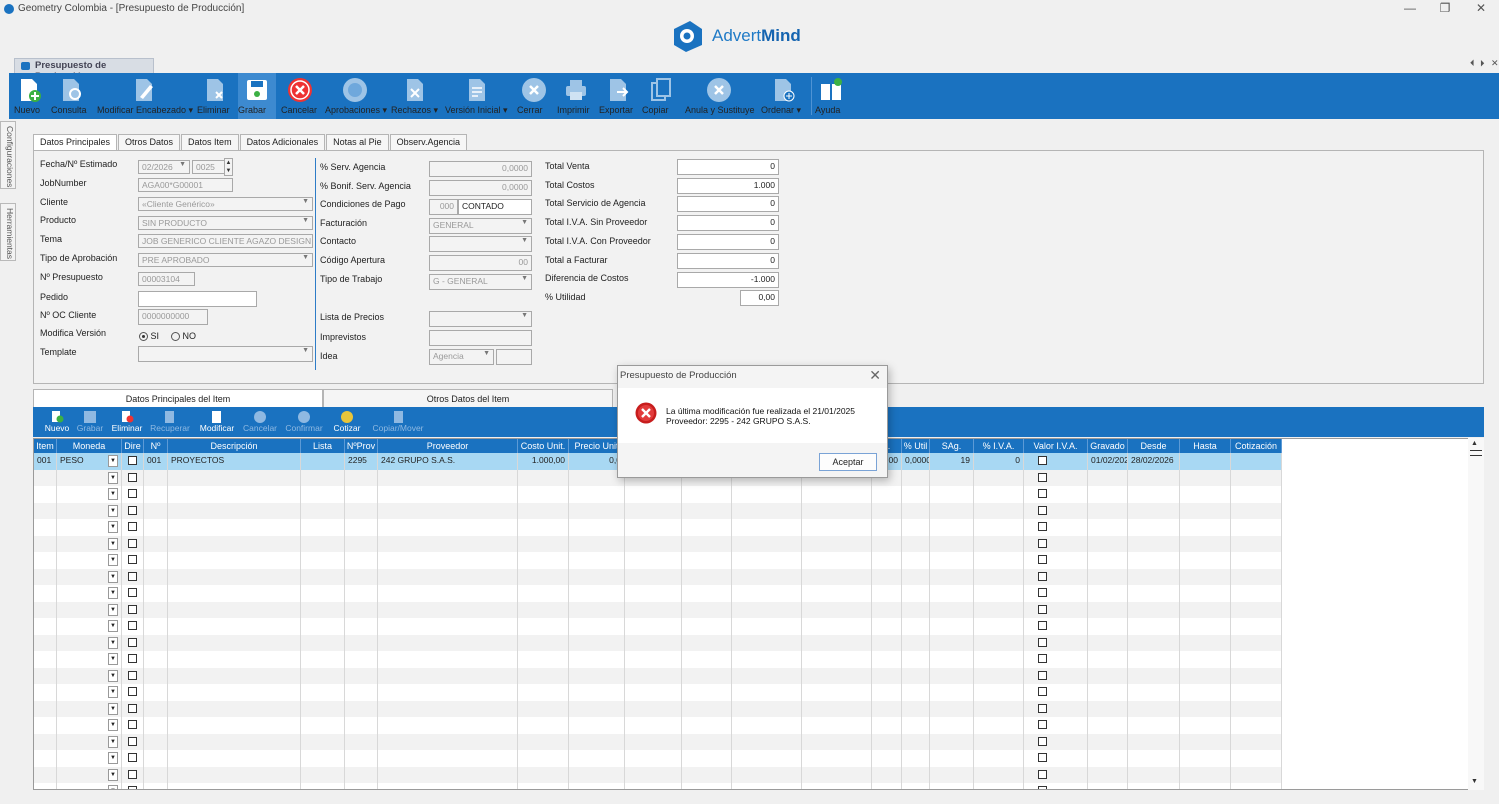  I want to click on fecha-select: 02/2026 ▼, so click(164, 167).